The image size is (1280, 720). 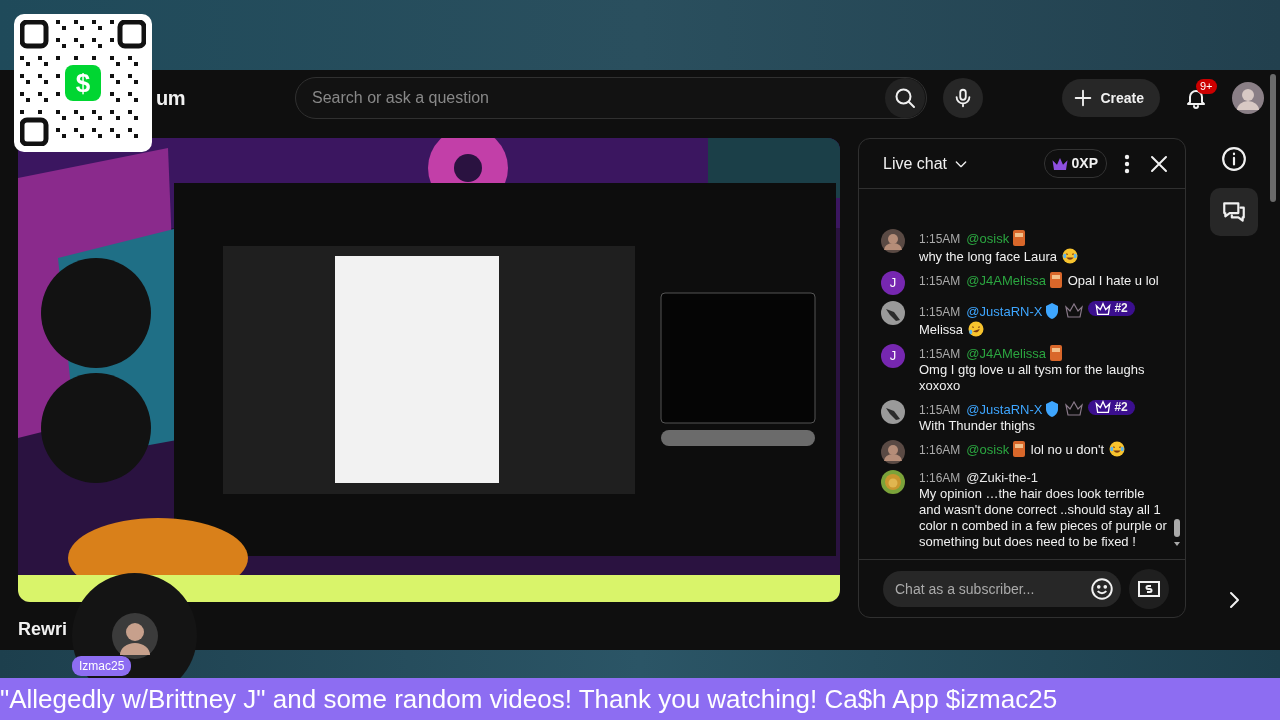 I want to click on microphone-button, so click(x=963, y=98).